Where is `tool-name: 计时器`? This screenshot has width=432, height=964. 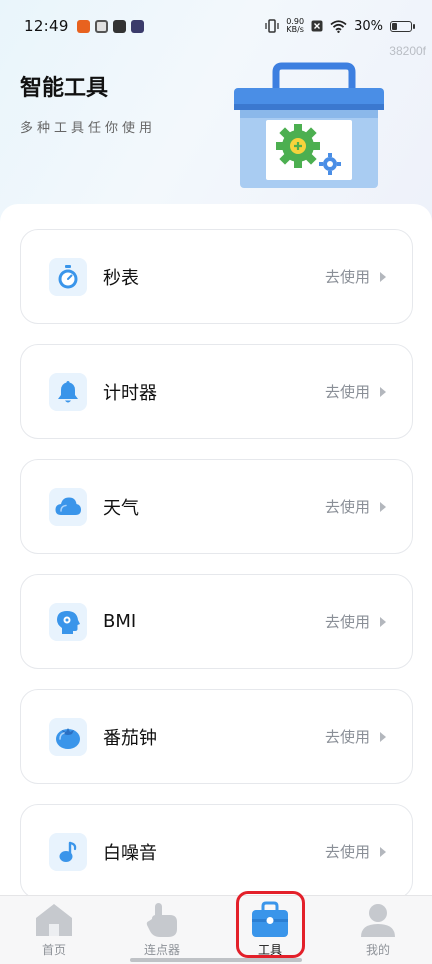 tool-name: 计时器 is located at coordinates (130, 393).